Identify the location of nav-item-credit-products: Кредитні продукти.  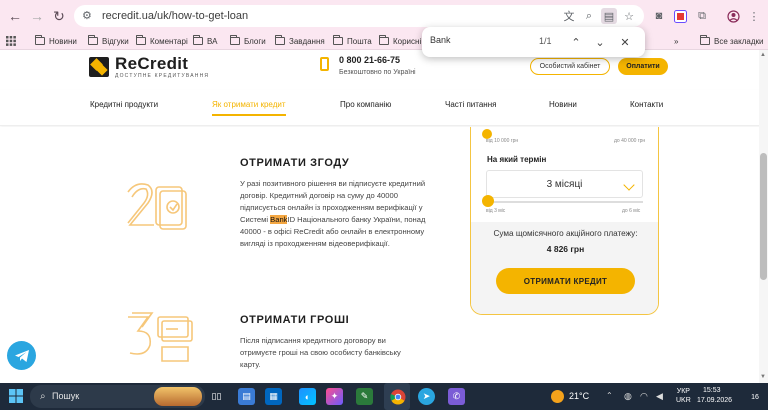
(124, 104).